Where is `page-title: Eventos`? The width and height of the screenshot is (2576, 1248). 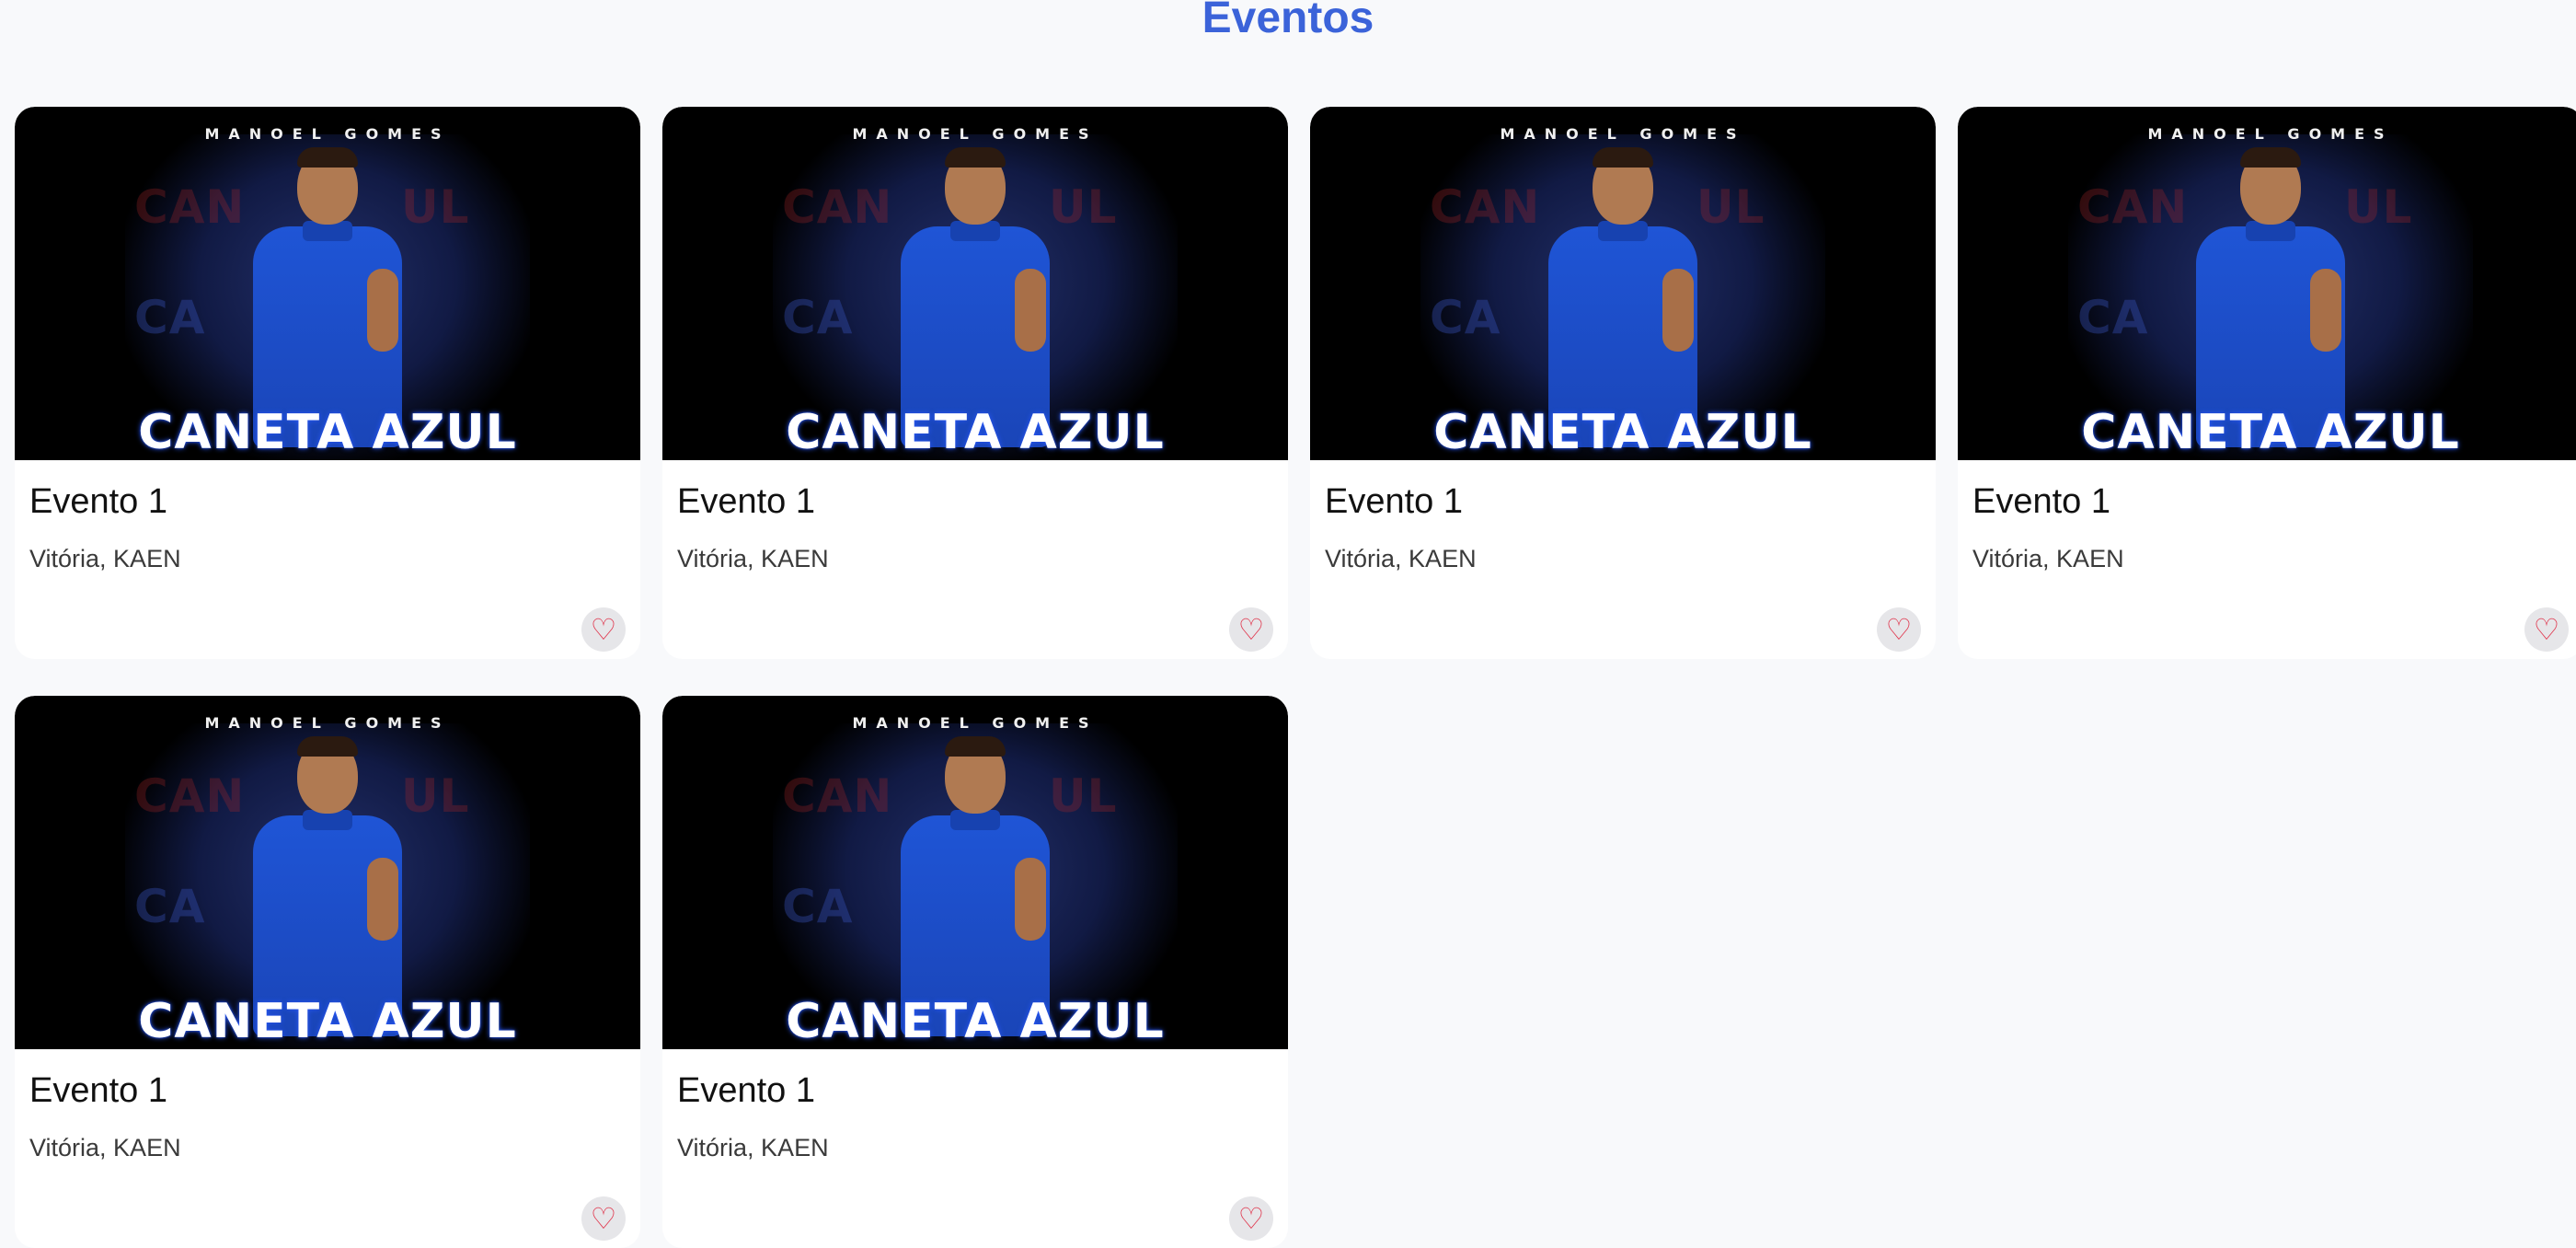
page-title: Eventos is located at coordinates (1288, 21).